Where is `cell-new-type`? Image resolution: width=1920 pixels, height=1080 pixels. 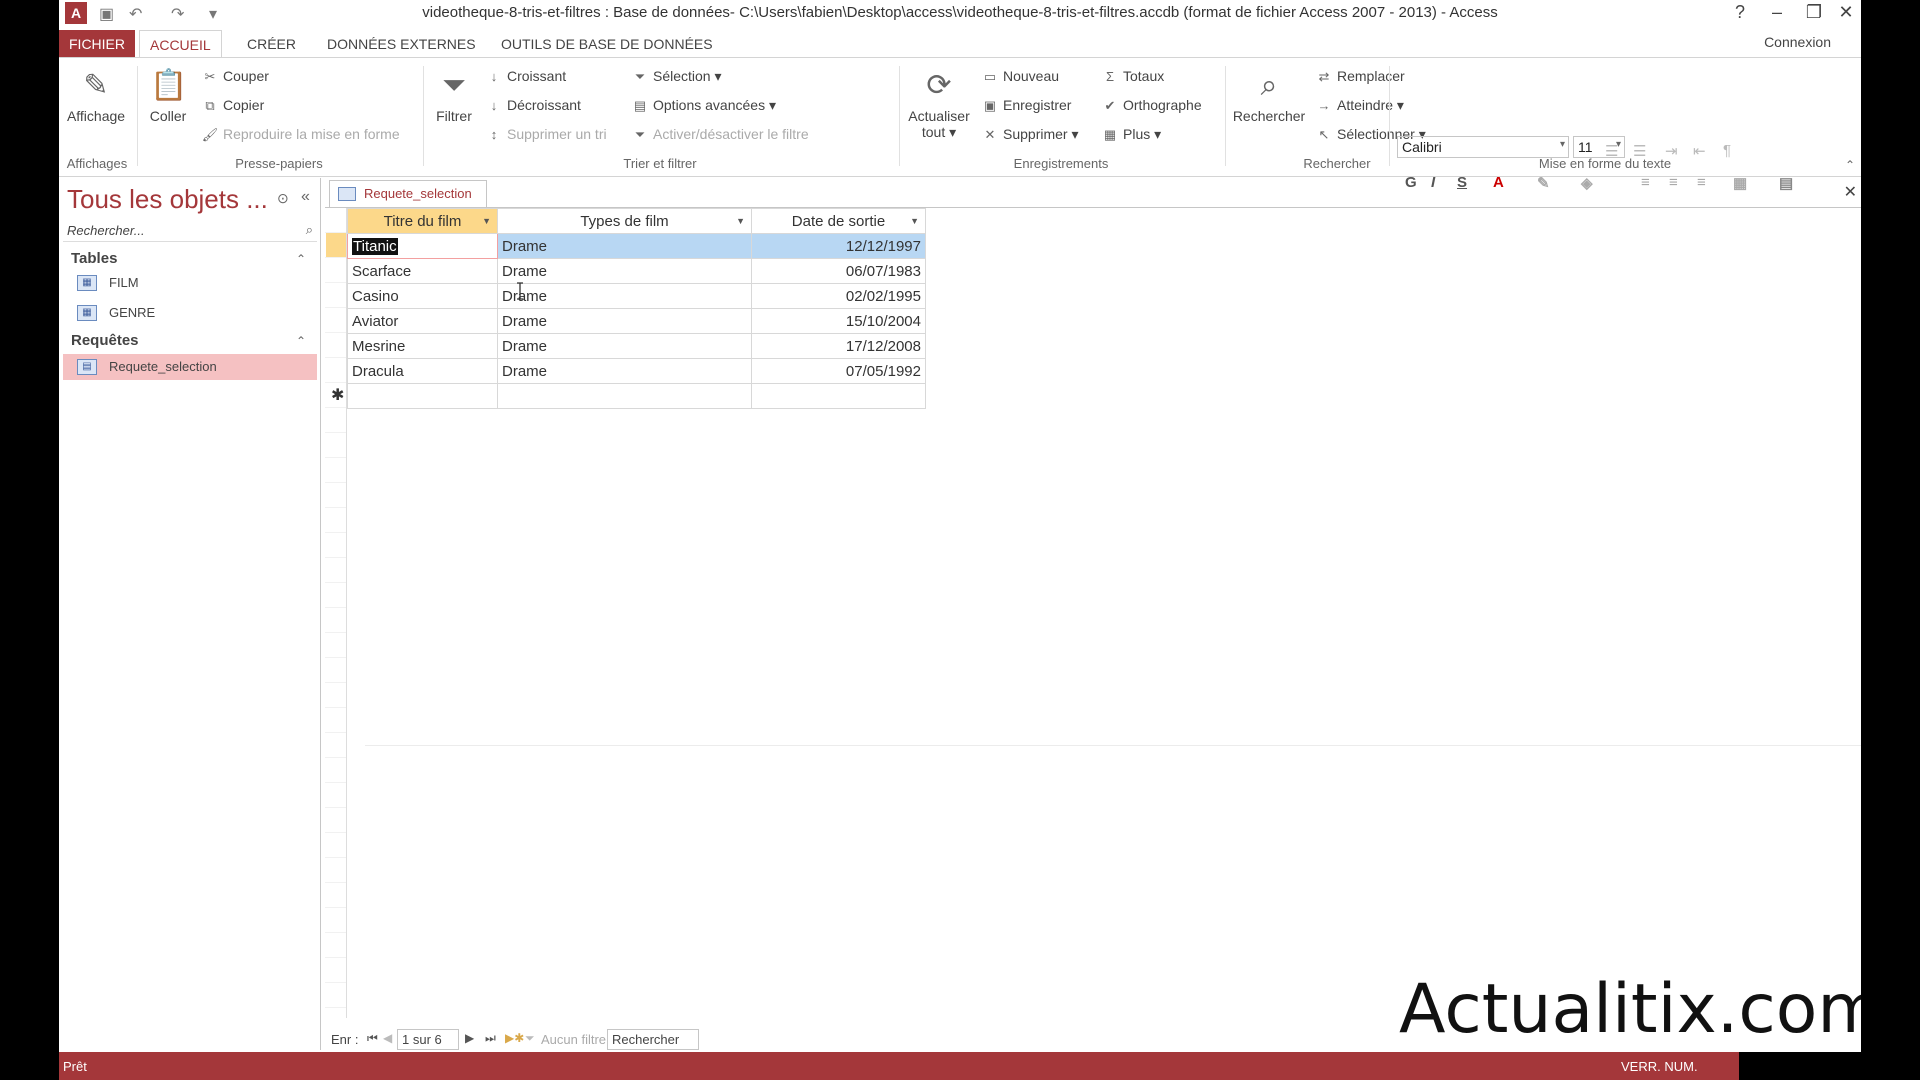 cell-new-type is located at coordinates (624, 396).